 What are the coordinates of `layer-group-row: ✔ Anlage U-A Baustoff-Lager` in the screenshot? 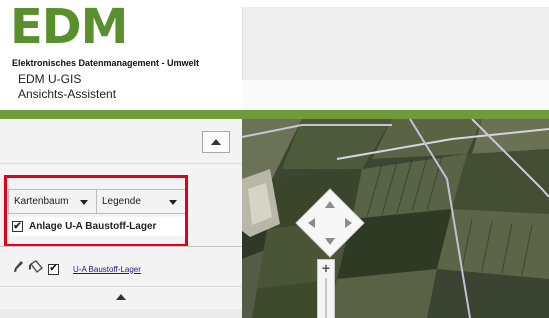 It's located at (97, 226).